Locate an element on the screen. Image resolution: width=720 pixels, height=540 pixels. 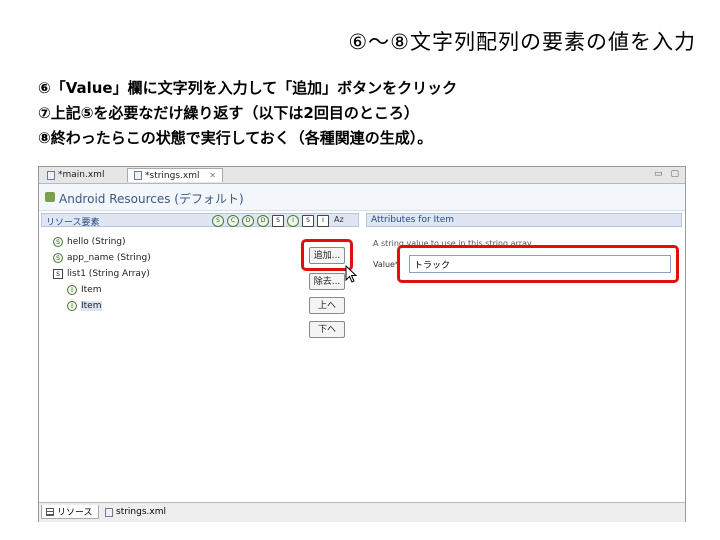
tab-label: strings.xml is located at coordinates (141, 512).